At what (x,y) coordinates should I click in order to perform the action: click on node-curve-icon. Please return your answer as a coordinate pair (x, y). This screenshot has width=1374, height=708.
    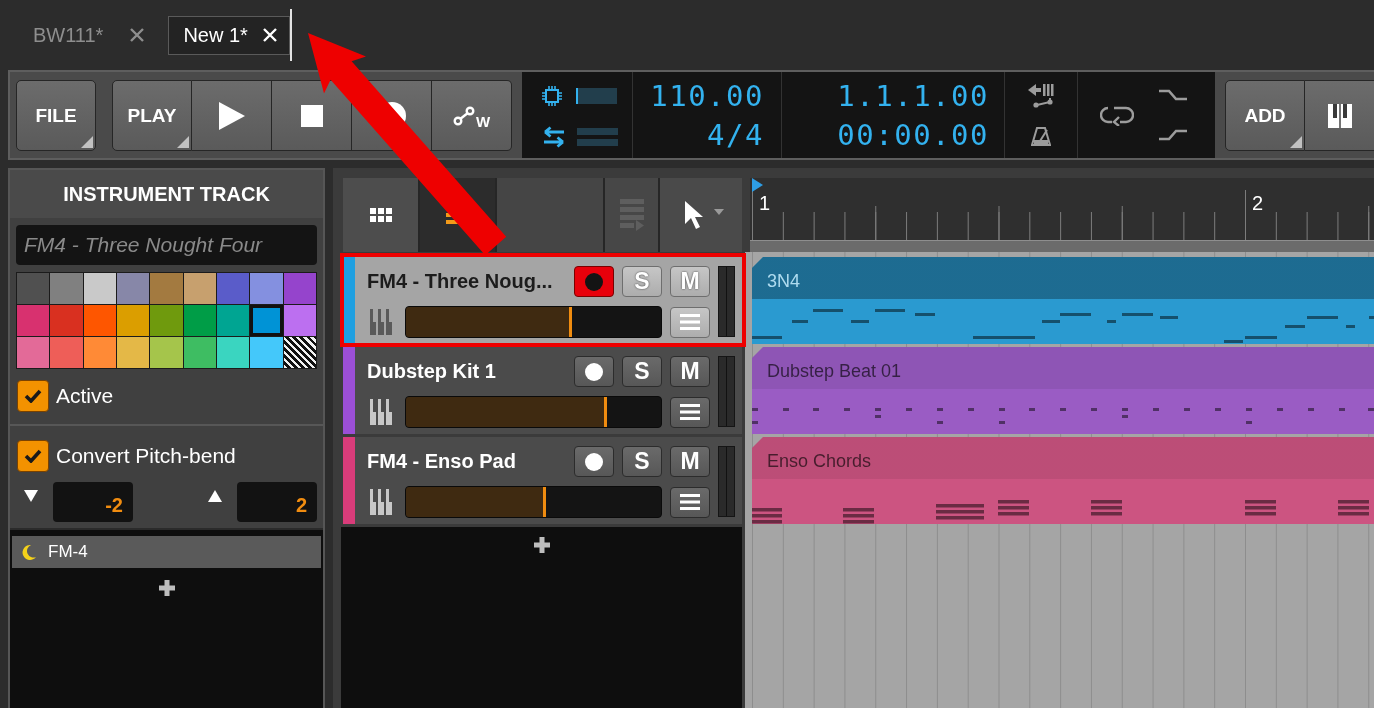
    Looking at the image, I should click on (463, 115).